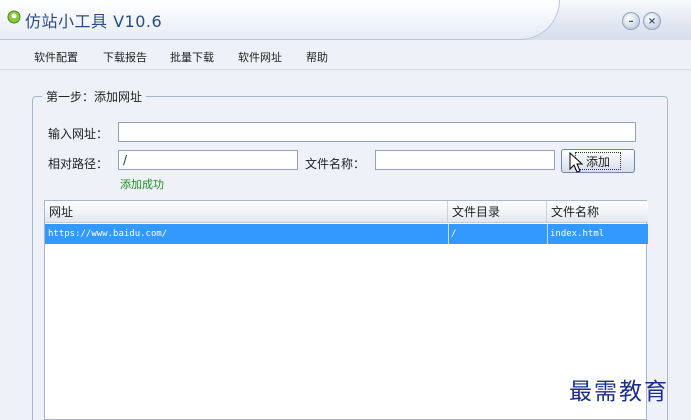 The width and height of the screenshot is (691, 420). What do you see at coordinates (454, 234) in the screenshot?
I see `row-dir-cell: /` at bounding box center [454, 234].